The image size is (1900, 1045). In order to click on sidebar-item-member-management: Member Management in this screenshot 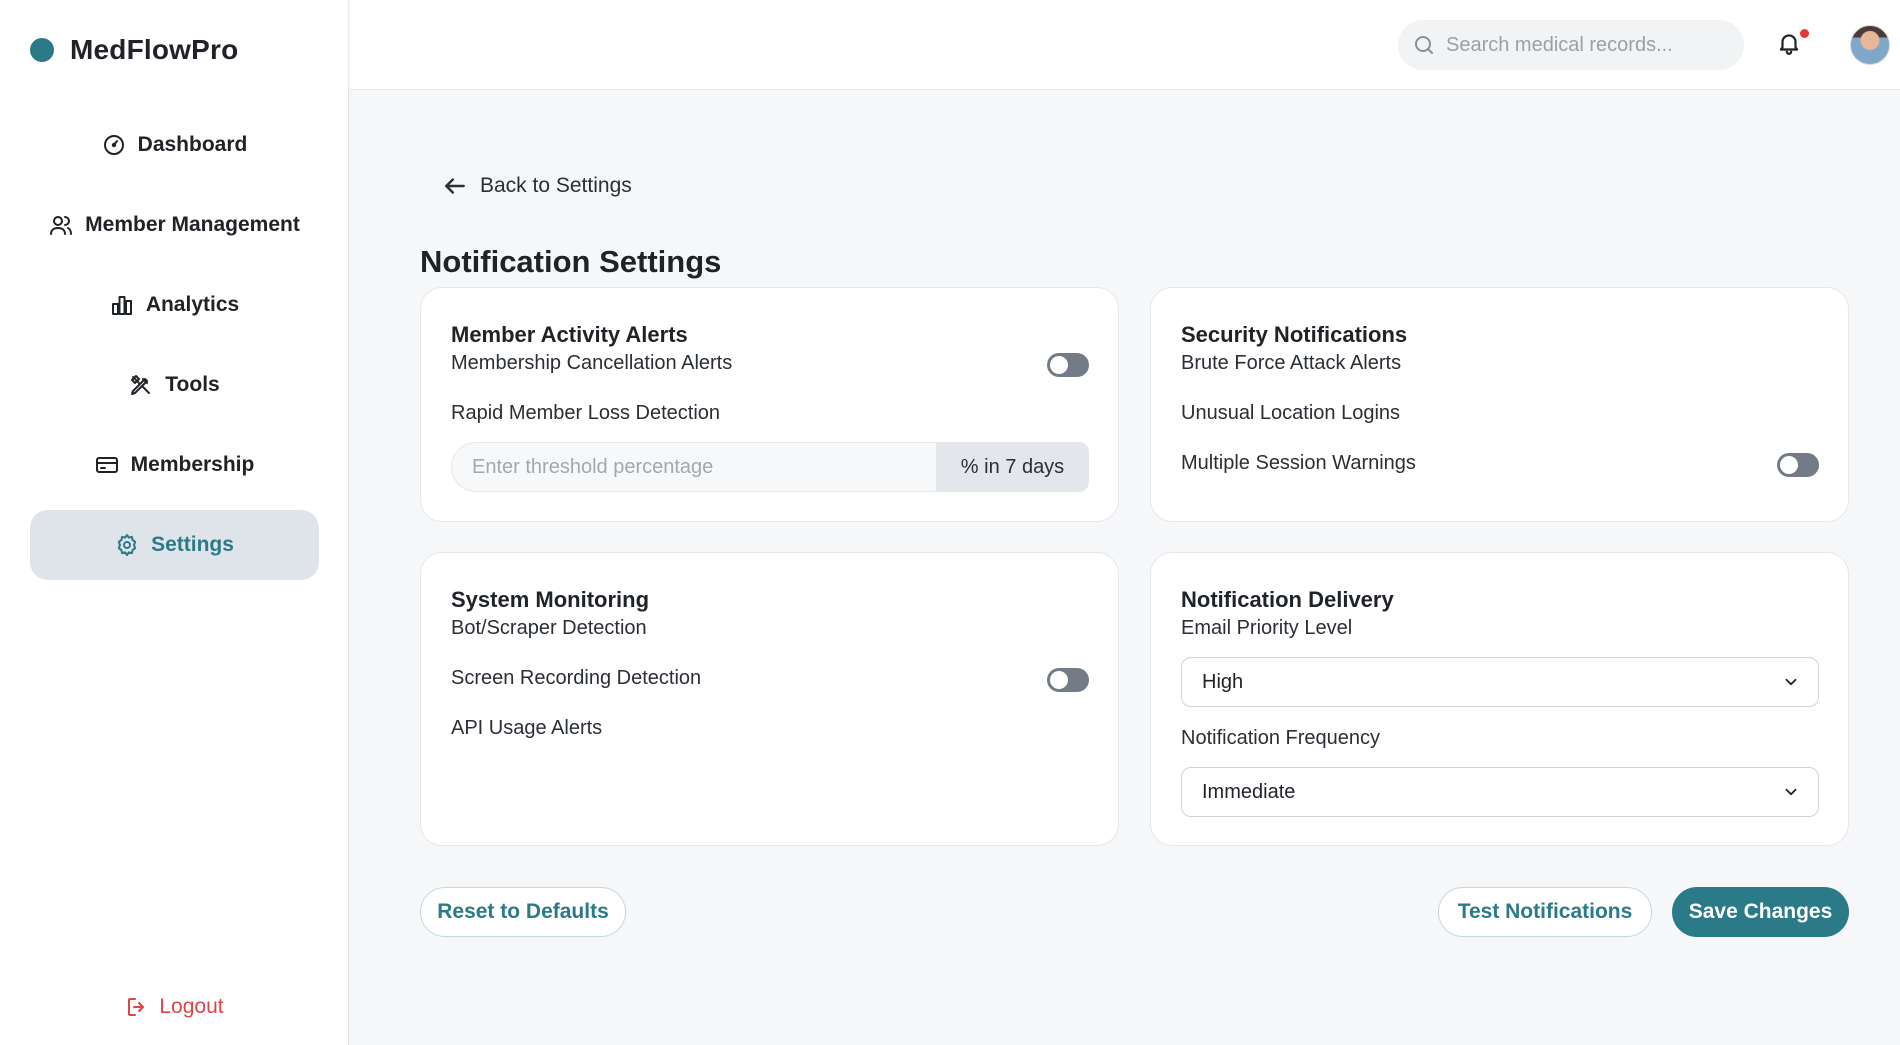, I will do `click(174, 225)`.